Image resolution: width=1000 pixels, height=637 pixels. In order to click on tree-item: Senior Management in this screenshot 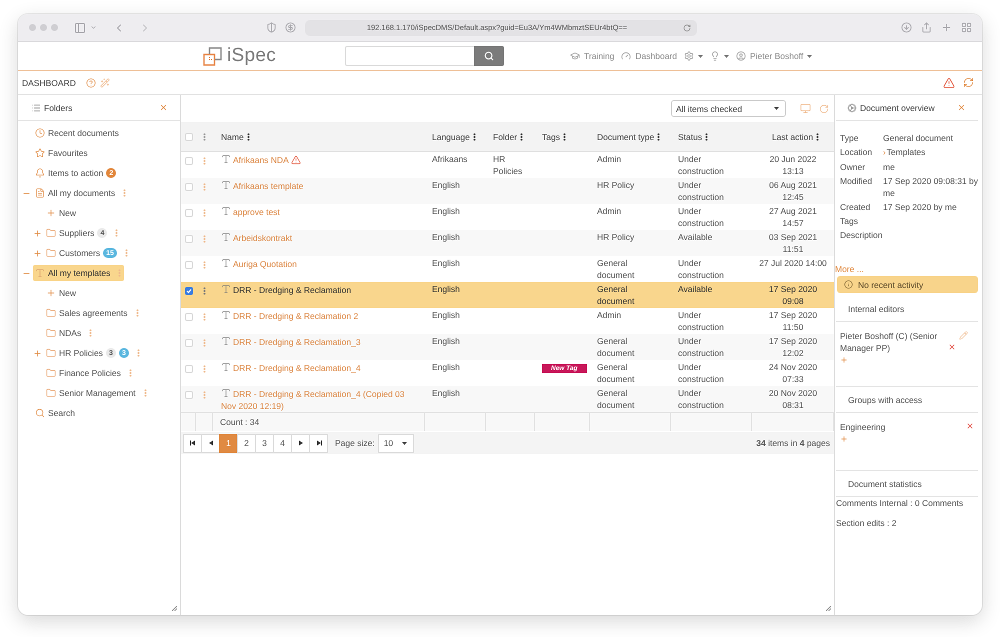, I will do `click(97, 393)`.